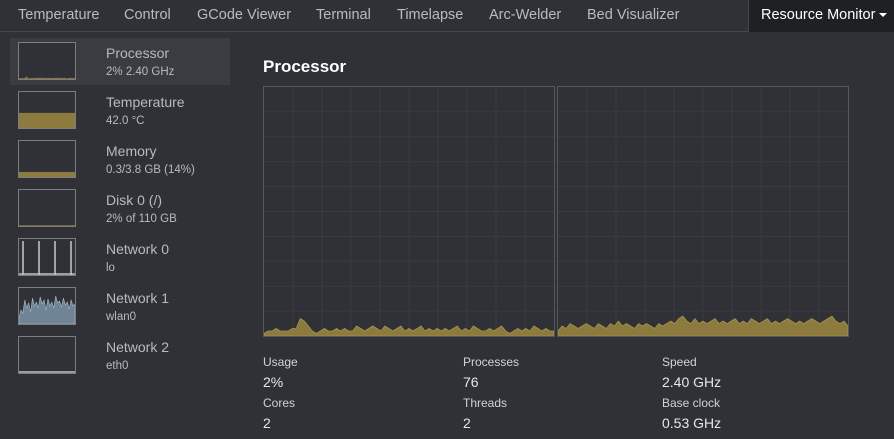 This screenshot has width=894, height=439. I want to click on disk-thumbnail, so click(47, 208).